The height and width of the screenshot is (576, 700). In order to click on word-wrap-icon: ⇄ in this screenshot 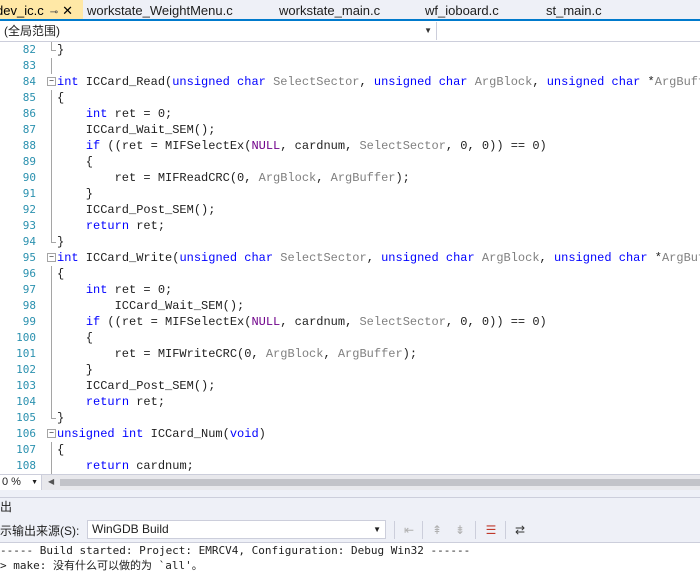, I will do `click(520, 530)`.